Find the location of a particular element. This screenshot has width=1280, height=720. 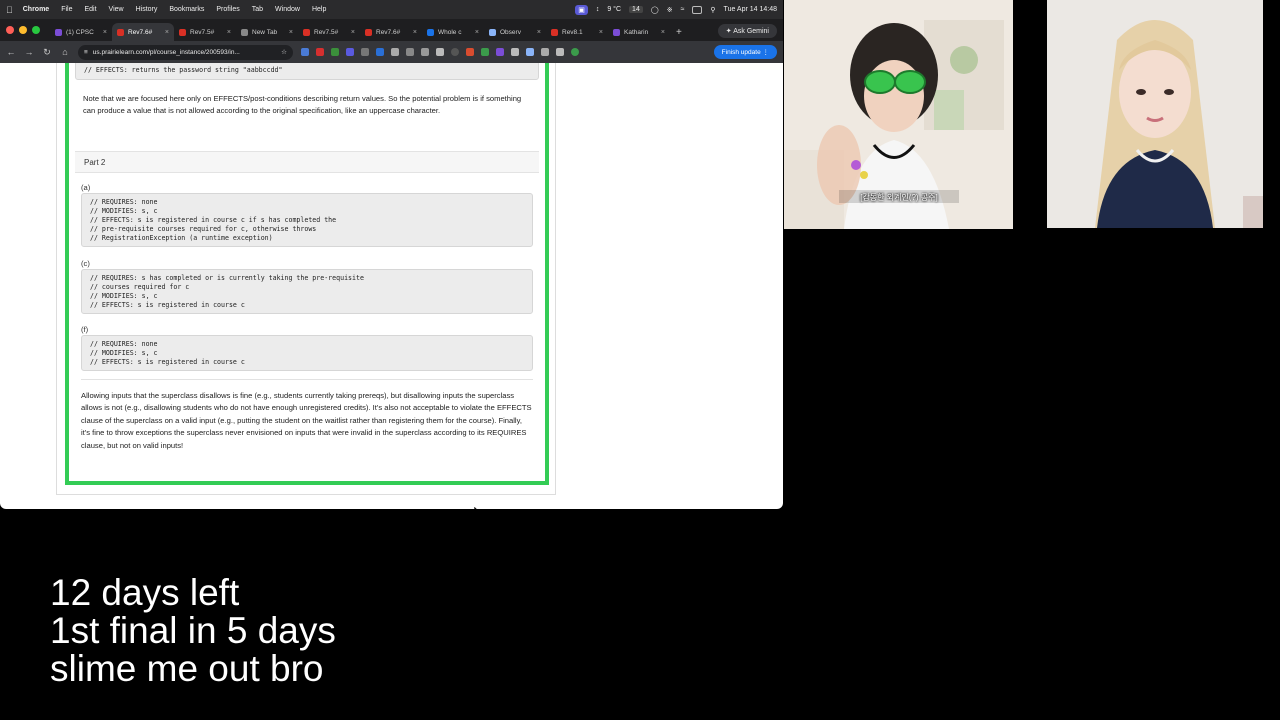

option-label-a: (a) is located at coordinates (86, 187).